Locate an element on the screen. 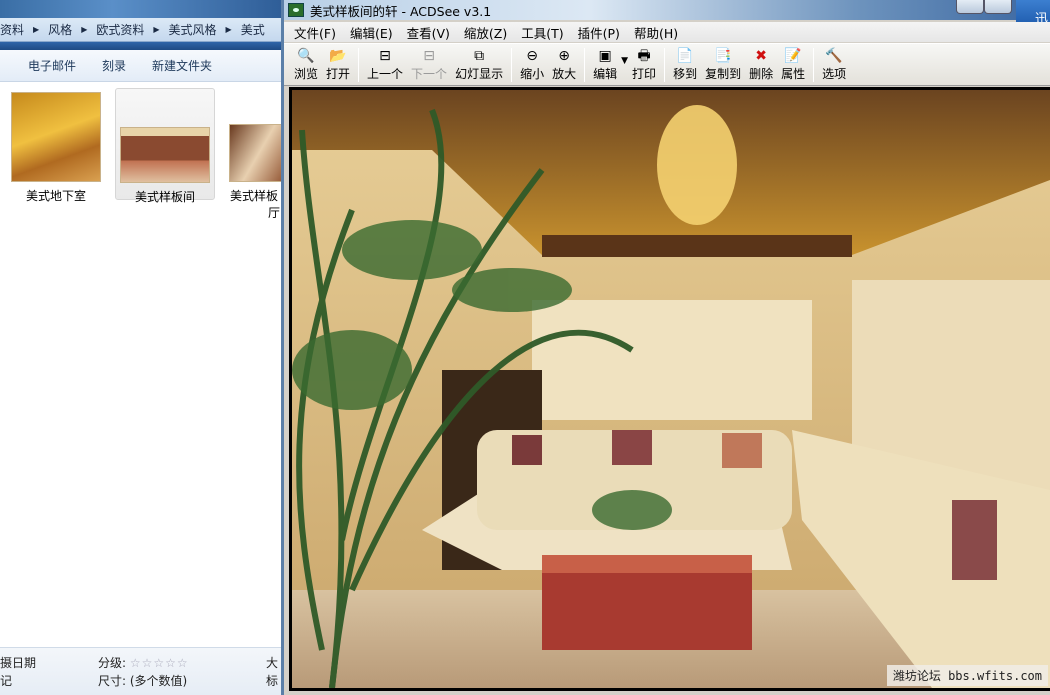  browse-icon: 🔍 is located at coordinates (306, 56).